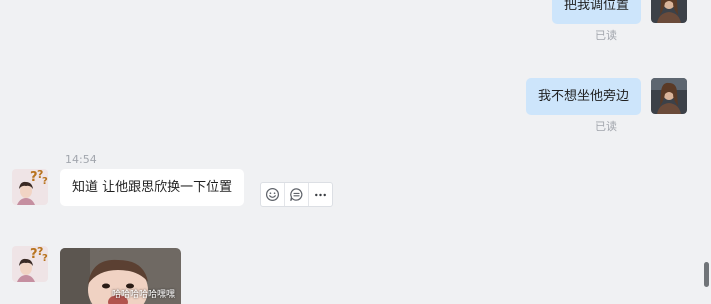  What do you see at coordinates (152, 187) in the screenshot?
I see `message-bubble-incoming: 知道 让他跟思欣换一下位置` at bounding box center [152, 187].